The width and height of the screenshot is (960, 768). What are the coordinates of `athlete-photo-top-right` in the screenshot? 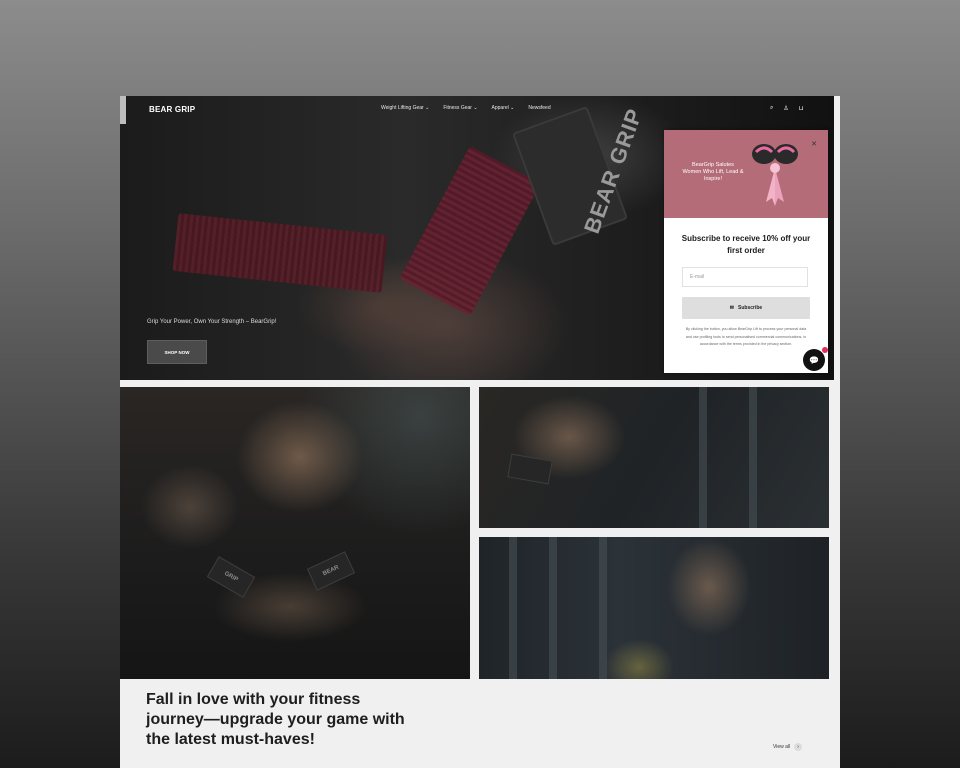 It's located at (654, 457).